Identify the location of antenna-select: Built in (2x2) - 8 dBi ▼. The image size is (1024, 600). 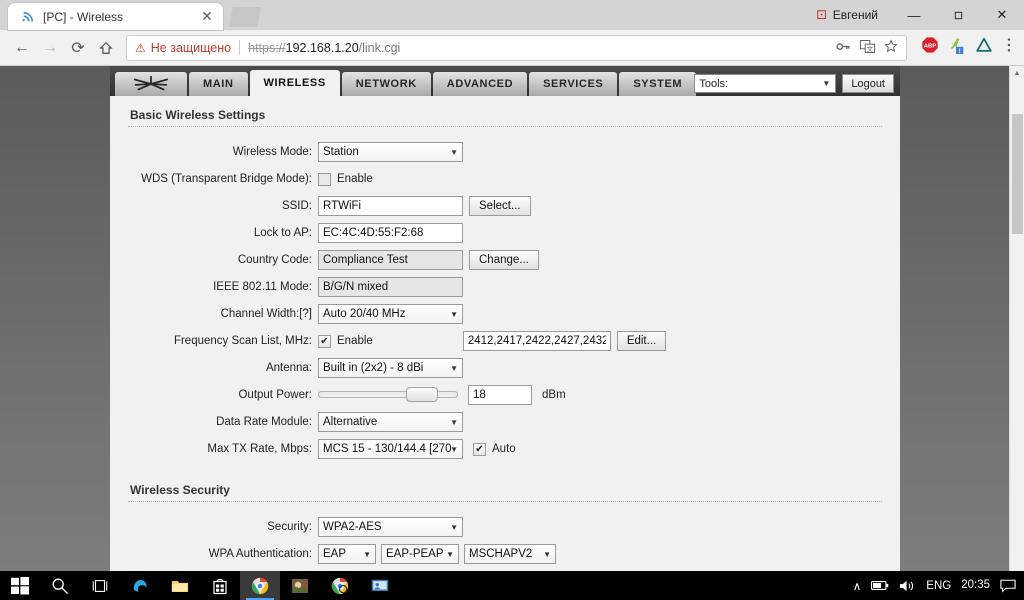
(390, 368).